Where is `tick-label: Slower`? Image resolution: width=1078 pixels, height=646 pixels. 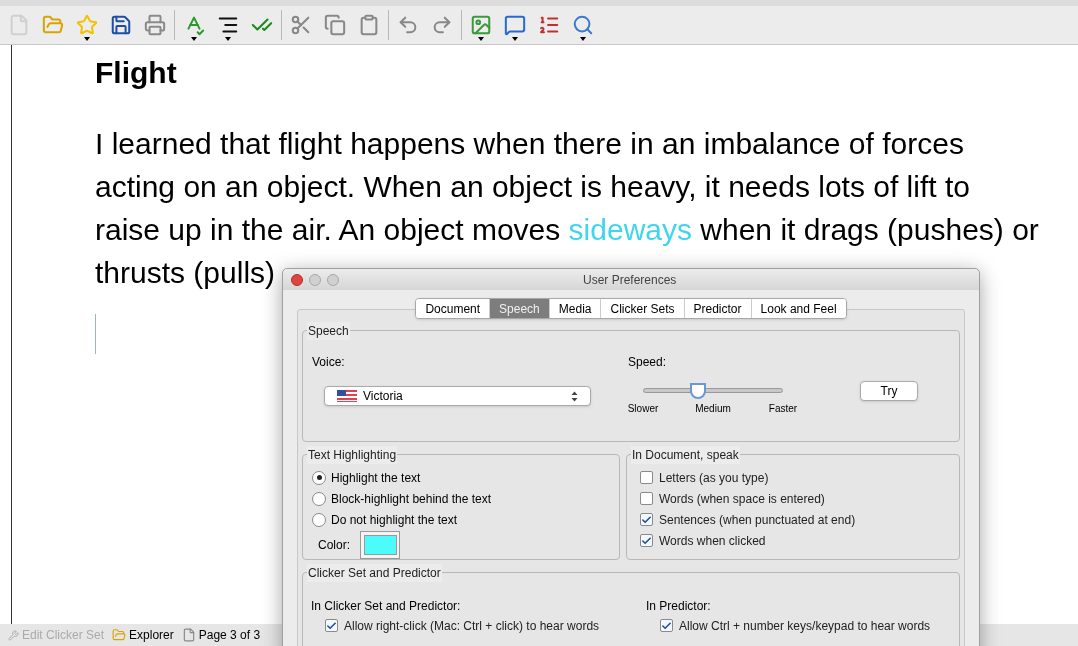
tick-label: Slower is located at coordinates (643, 409).